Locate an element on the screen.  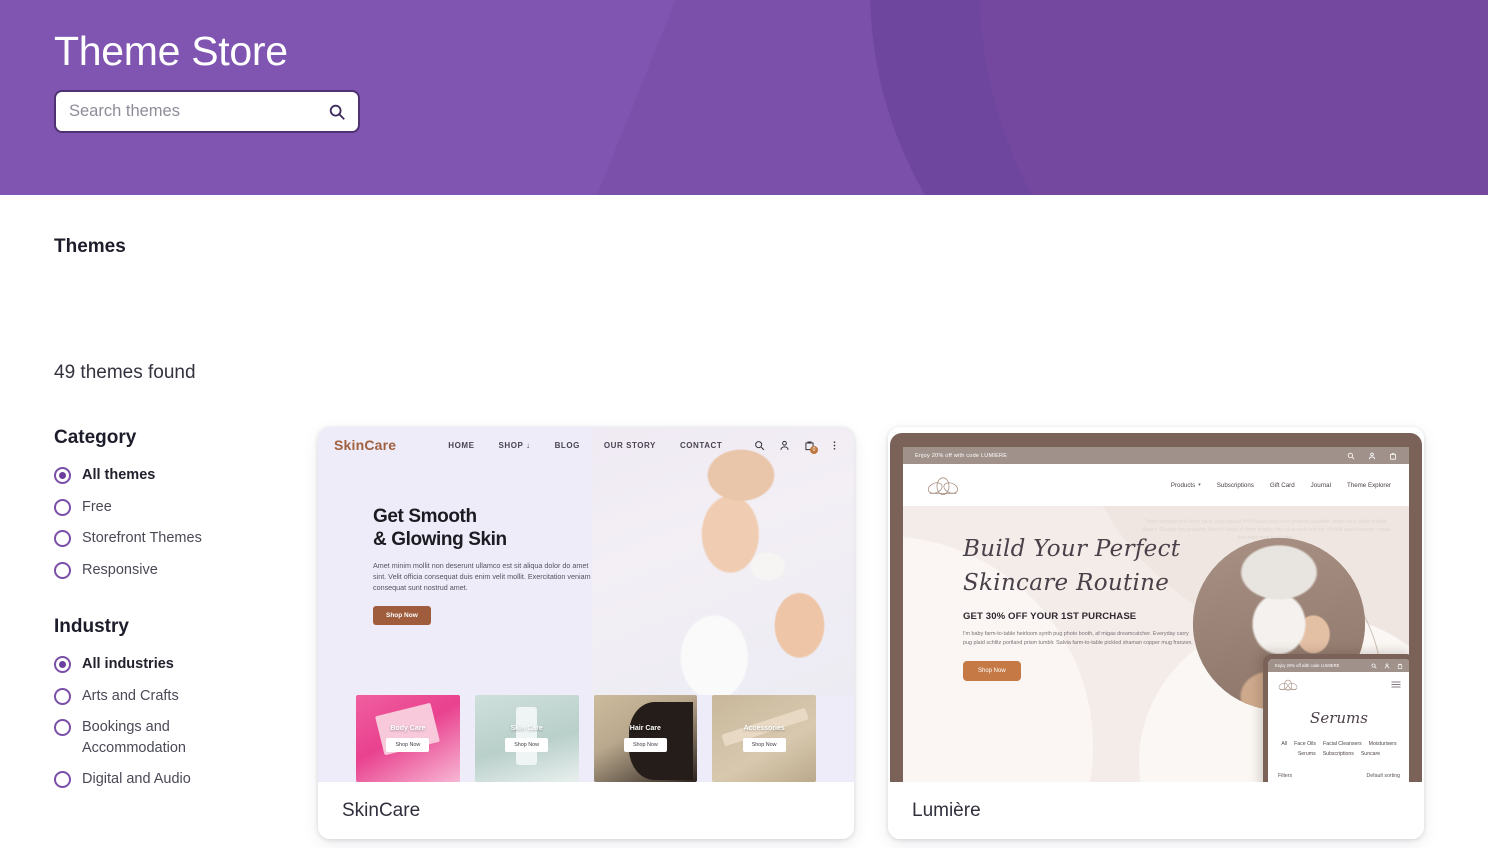
filter-title-industry: Industry is located at coordinates (91, 626).